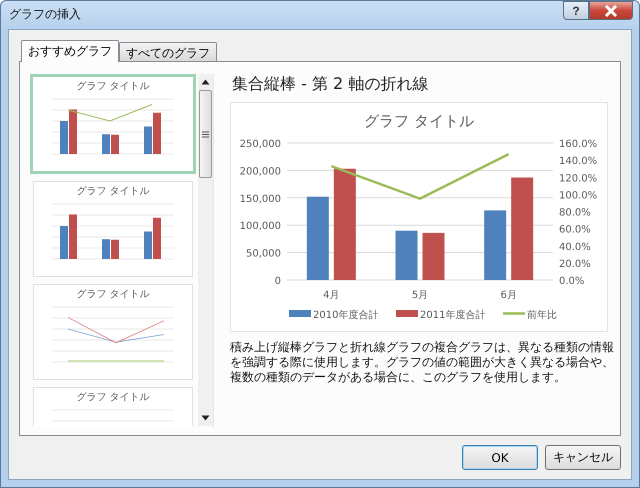 The width and height of the screenshot is (640, 488). Describe the element at coordinates (45, 14) in the screenshot. I see `window-title: グラフの挿入` at that location.